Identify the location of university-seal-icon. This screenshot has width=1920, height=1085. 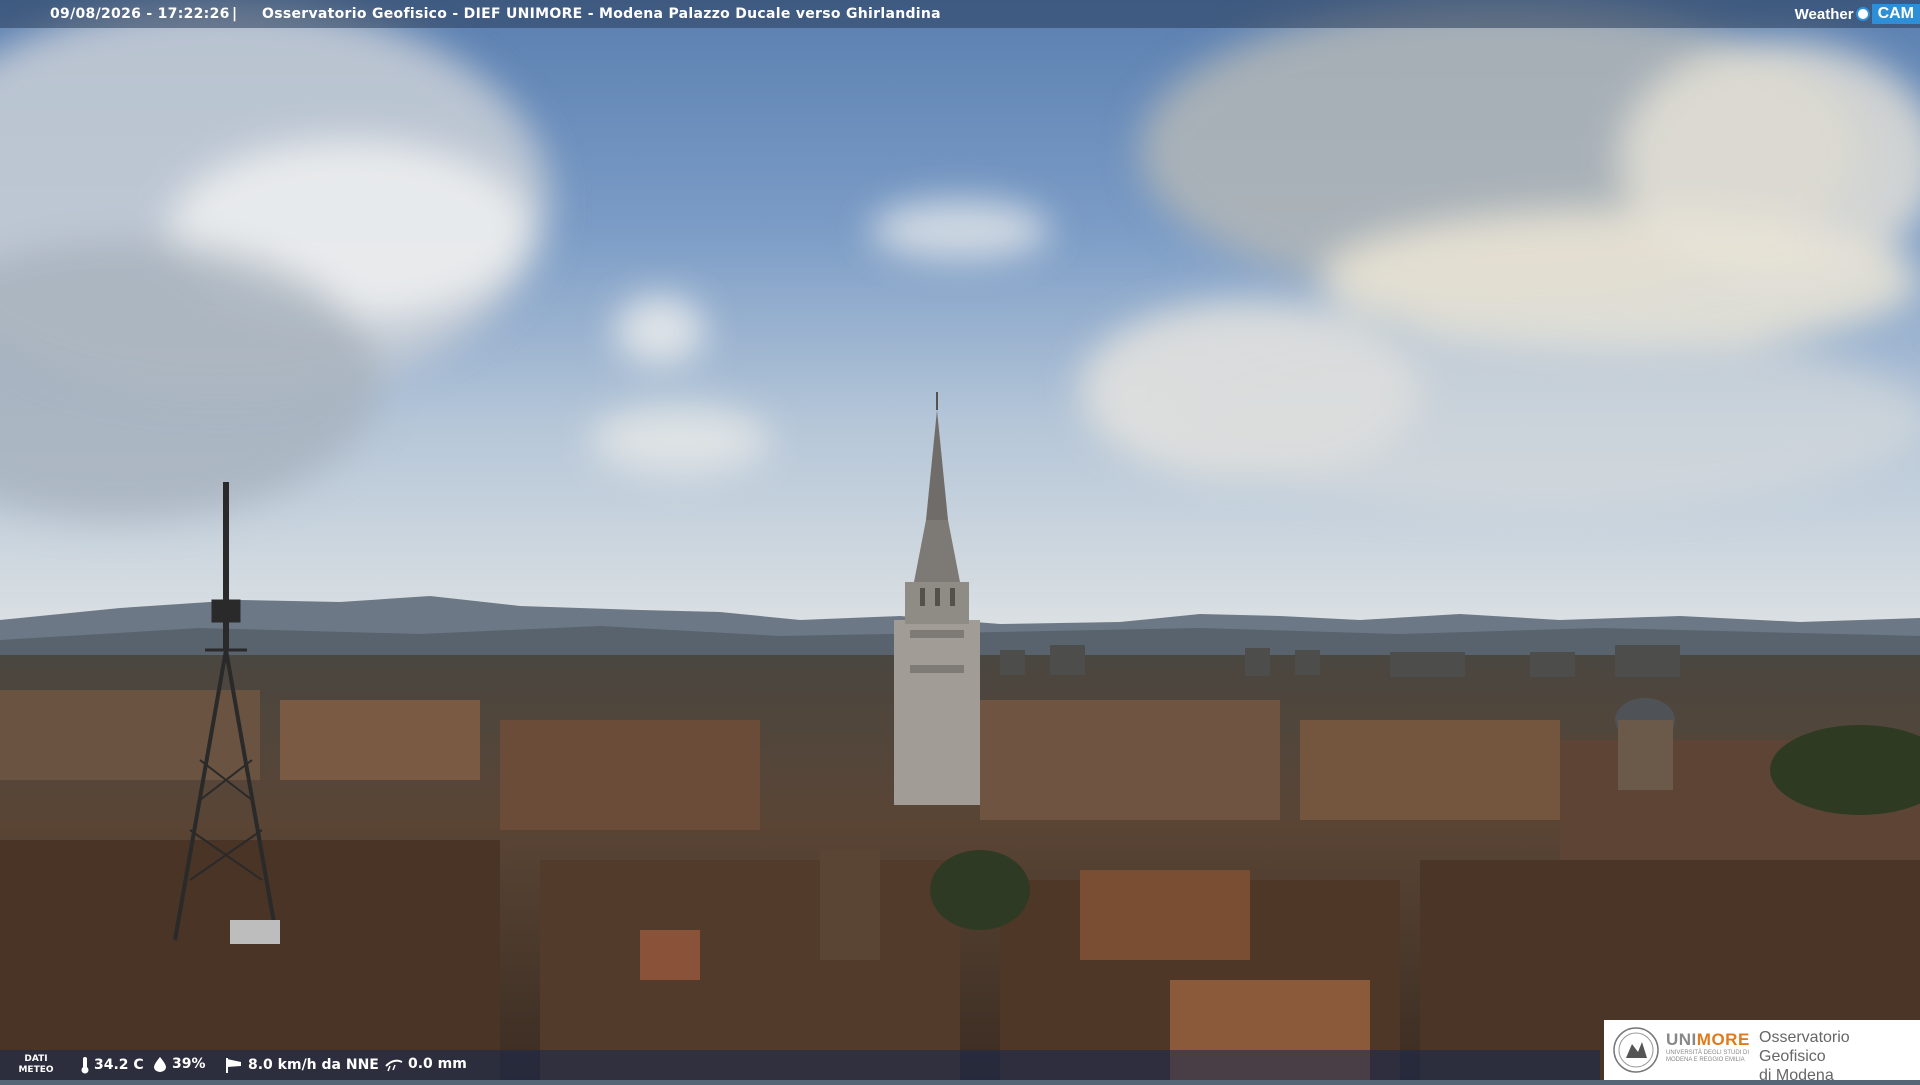
(1636, 1050).